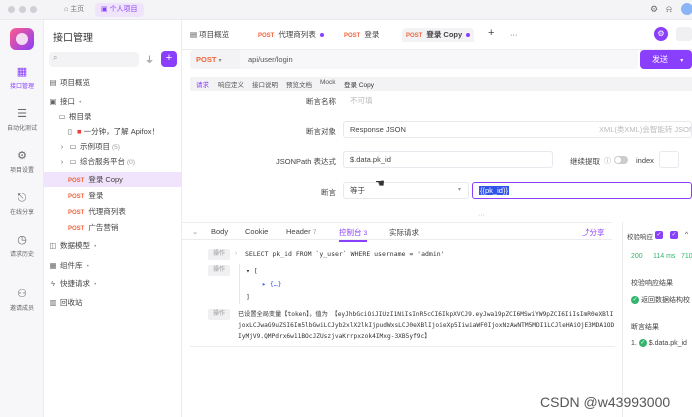 The image size is (692, 417). I want to click on more-icon: ···, so click(514, 35).